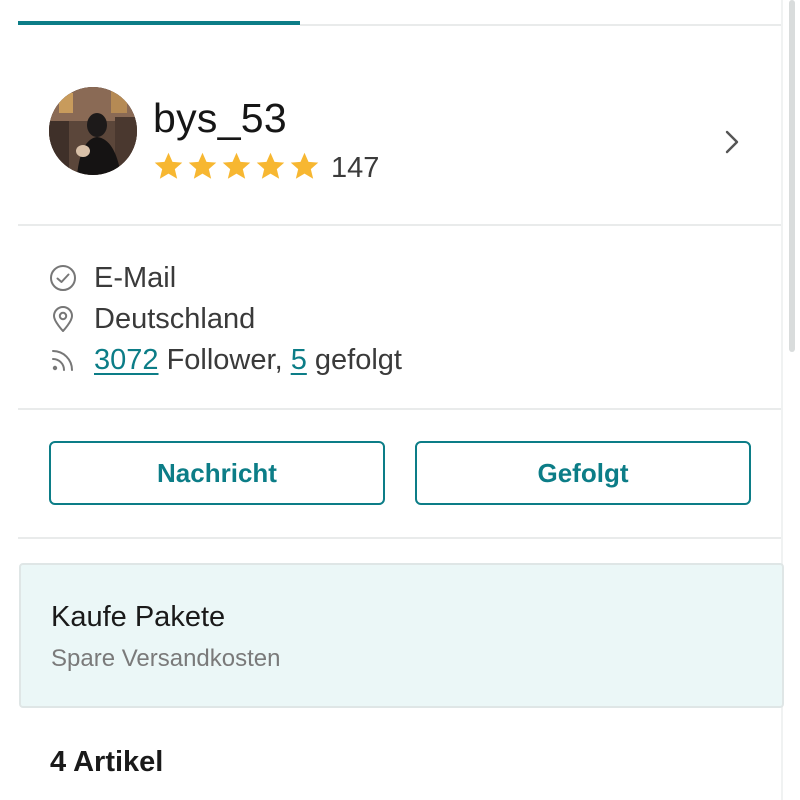  What do you see at coordinates (63, 278) in the screenshot?
I see `check-circle-icon` at bounding box center [63, 278].